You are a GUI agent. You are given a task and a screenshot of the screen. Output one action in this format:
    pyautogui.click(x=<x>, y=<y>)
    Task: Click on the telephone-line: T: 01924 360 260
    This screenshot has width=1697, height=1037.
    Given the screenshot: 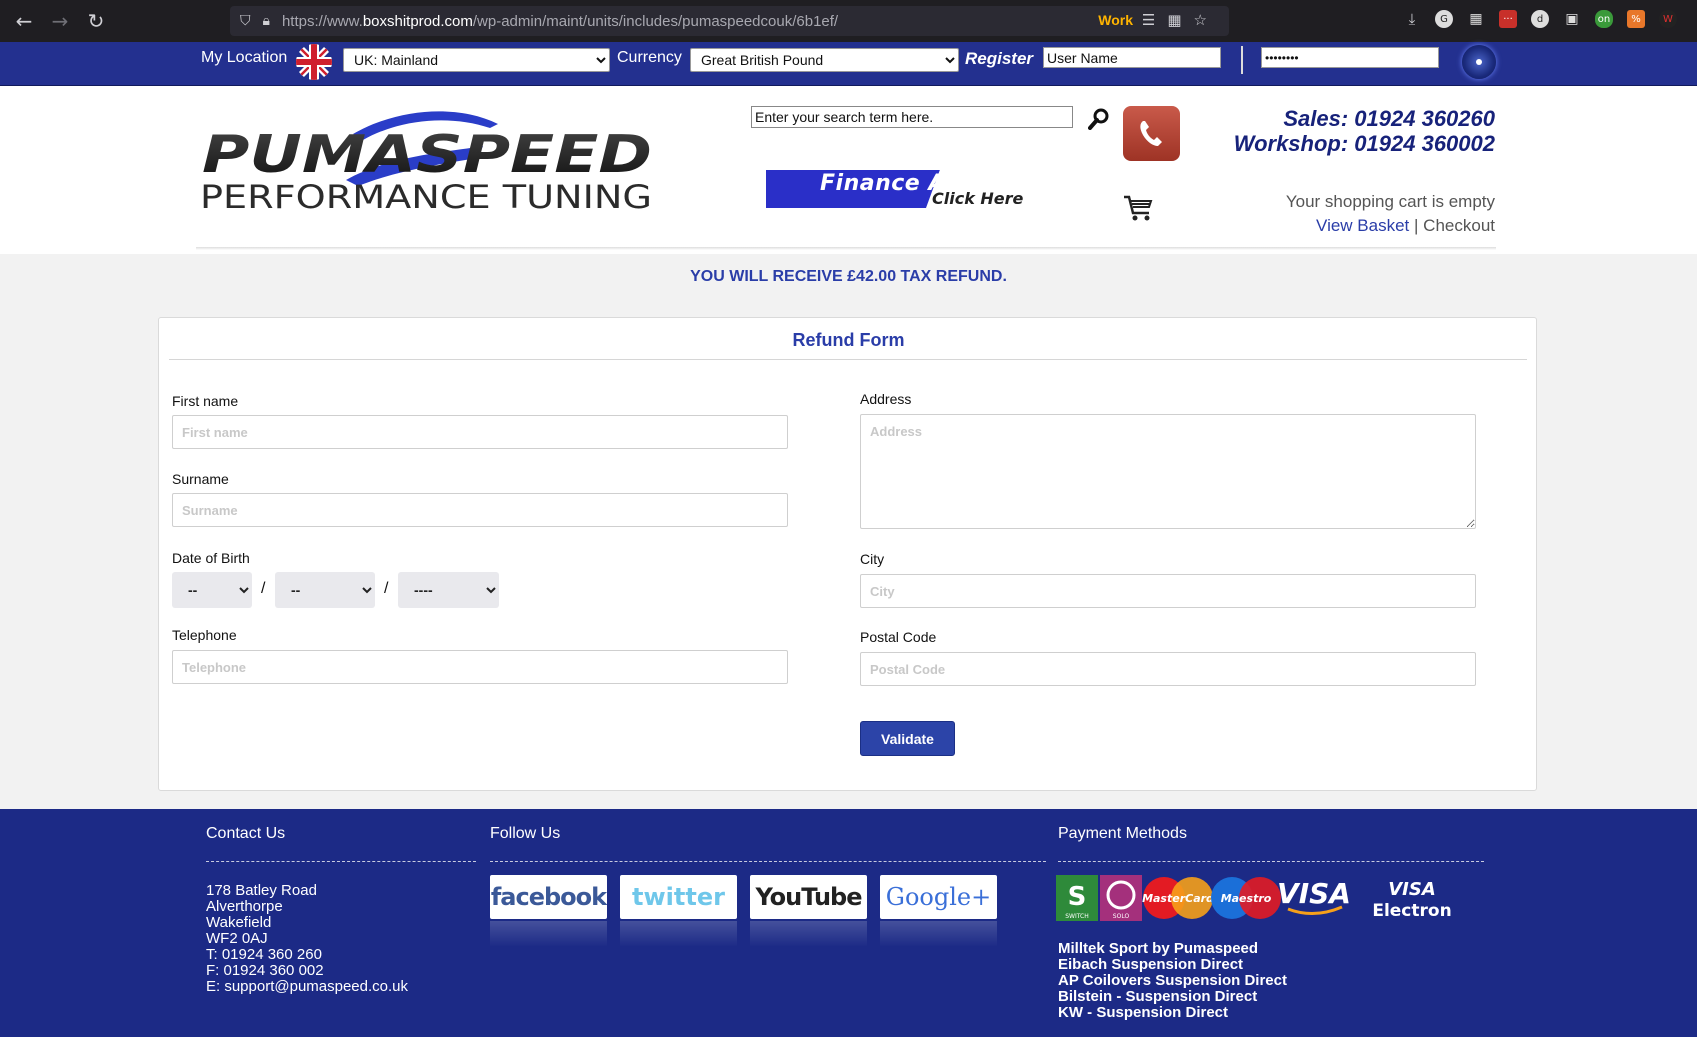 What is the action you would take?
    pyautogui.click(x=264, y=954)
    